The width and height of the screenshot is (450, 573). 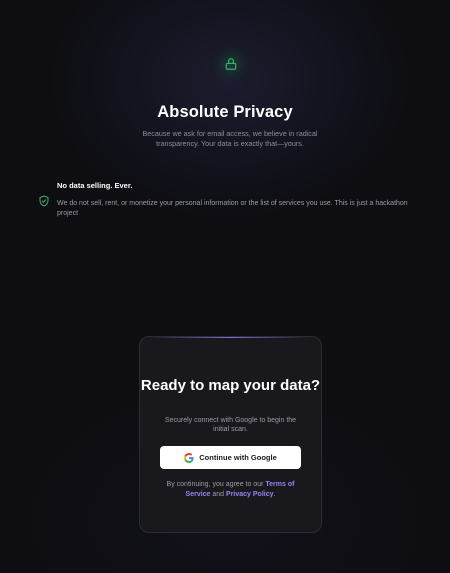 I want to click on lock-icon, so click(x=231, y=64).